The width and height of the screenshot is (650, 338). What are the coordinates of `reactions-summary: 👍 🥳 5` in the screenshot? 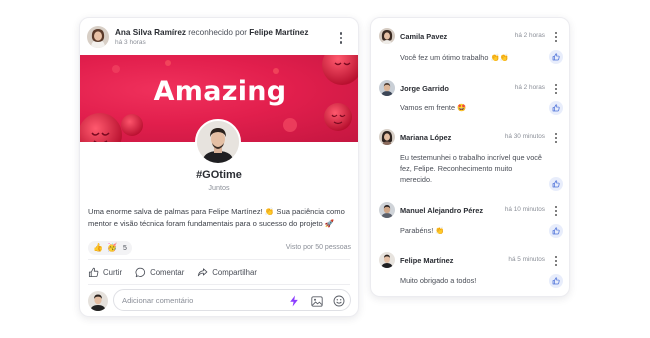 It's located at (110, 248).